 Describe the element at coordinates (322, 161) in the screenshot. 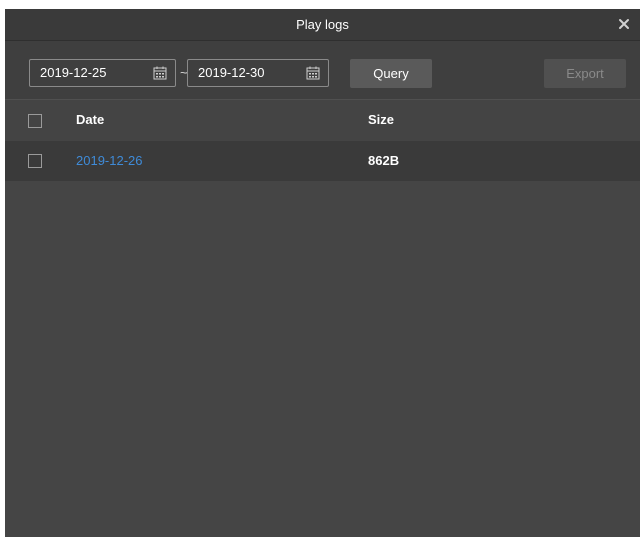

I see `table-row: 2019-12-26 862B` at that location.